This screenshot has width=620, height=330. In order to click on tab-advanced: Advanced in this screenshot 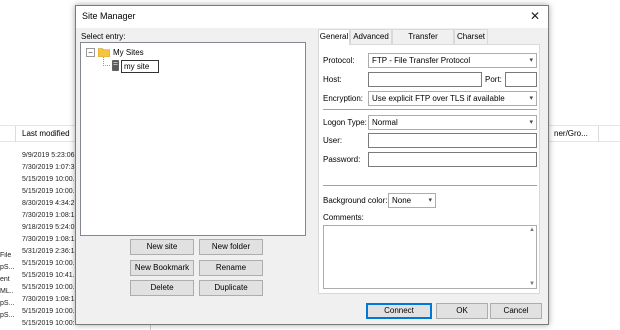, I will do `click(371, 36)`.